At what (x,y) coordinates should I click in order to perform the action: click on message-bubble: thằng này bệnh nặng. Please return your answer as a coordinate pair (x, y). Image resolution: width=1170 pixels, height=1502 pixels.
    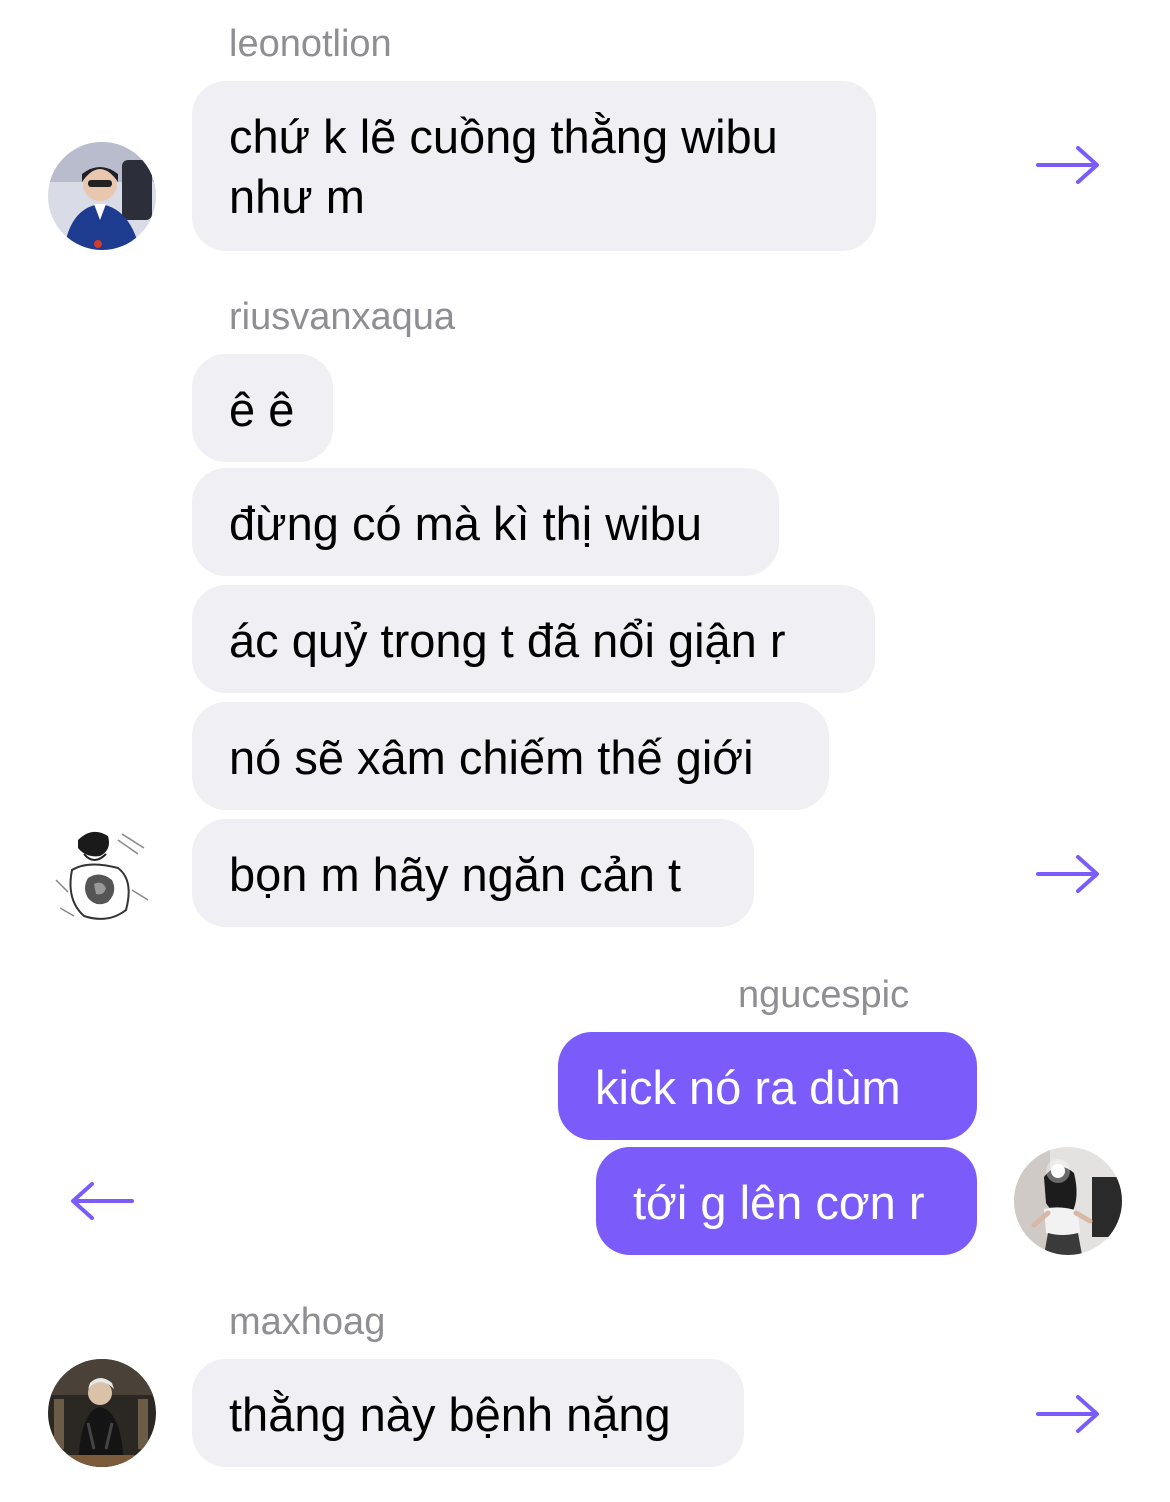
    Looking at the image, I should click on (468, 1413).